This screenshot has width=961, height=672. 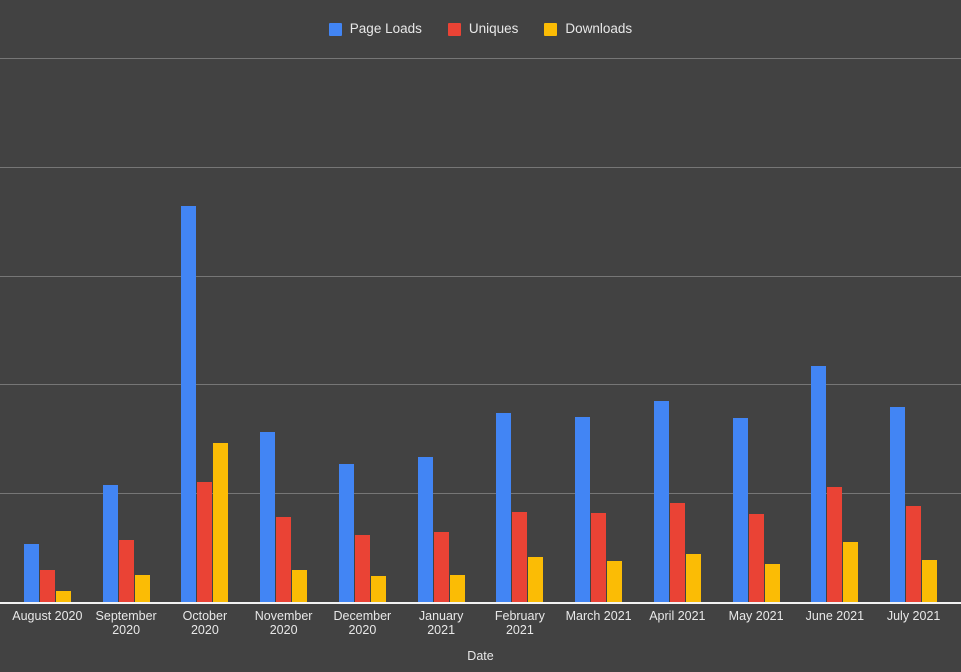 I want to click on x-axis-tick-label: December 2020, so click(x=362, y=620).